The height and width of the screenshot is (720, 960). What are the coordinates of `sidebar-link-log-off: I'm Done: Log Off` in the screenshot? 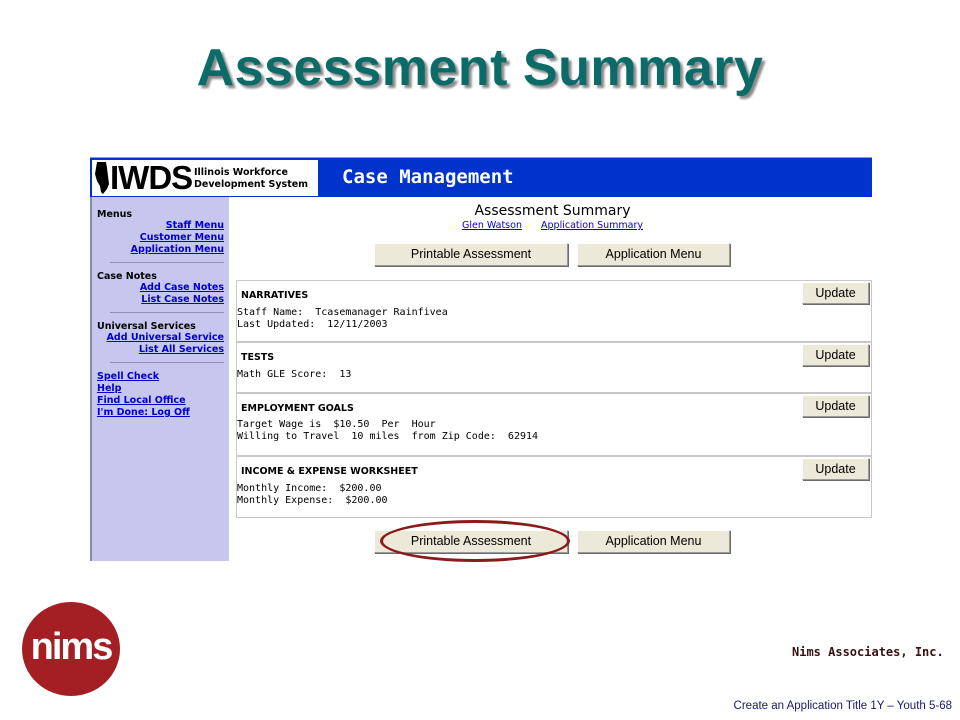 It's located at (160, 413).